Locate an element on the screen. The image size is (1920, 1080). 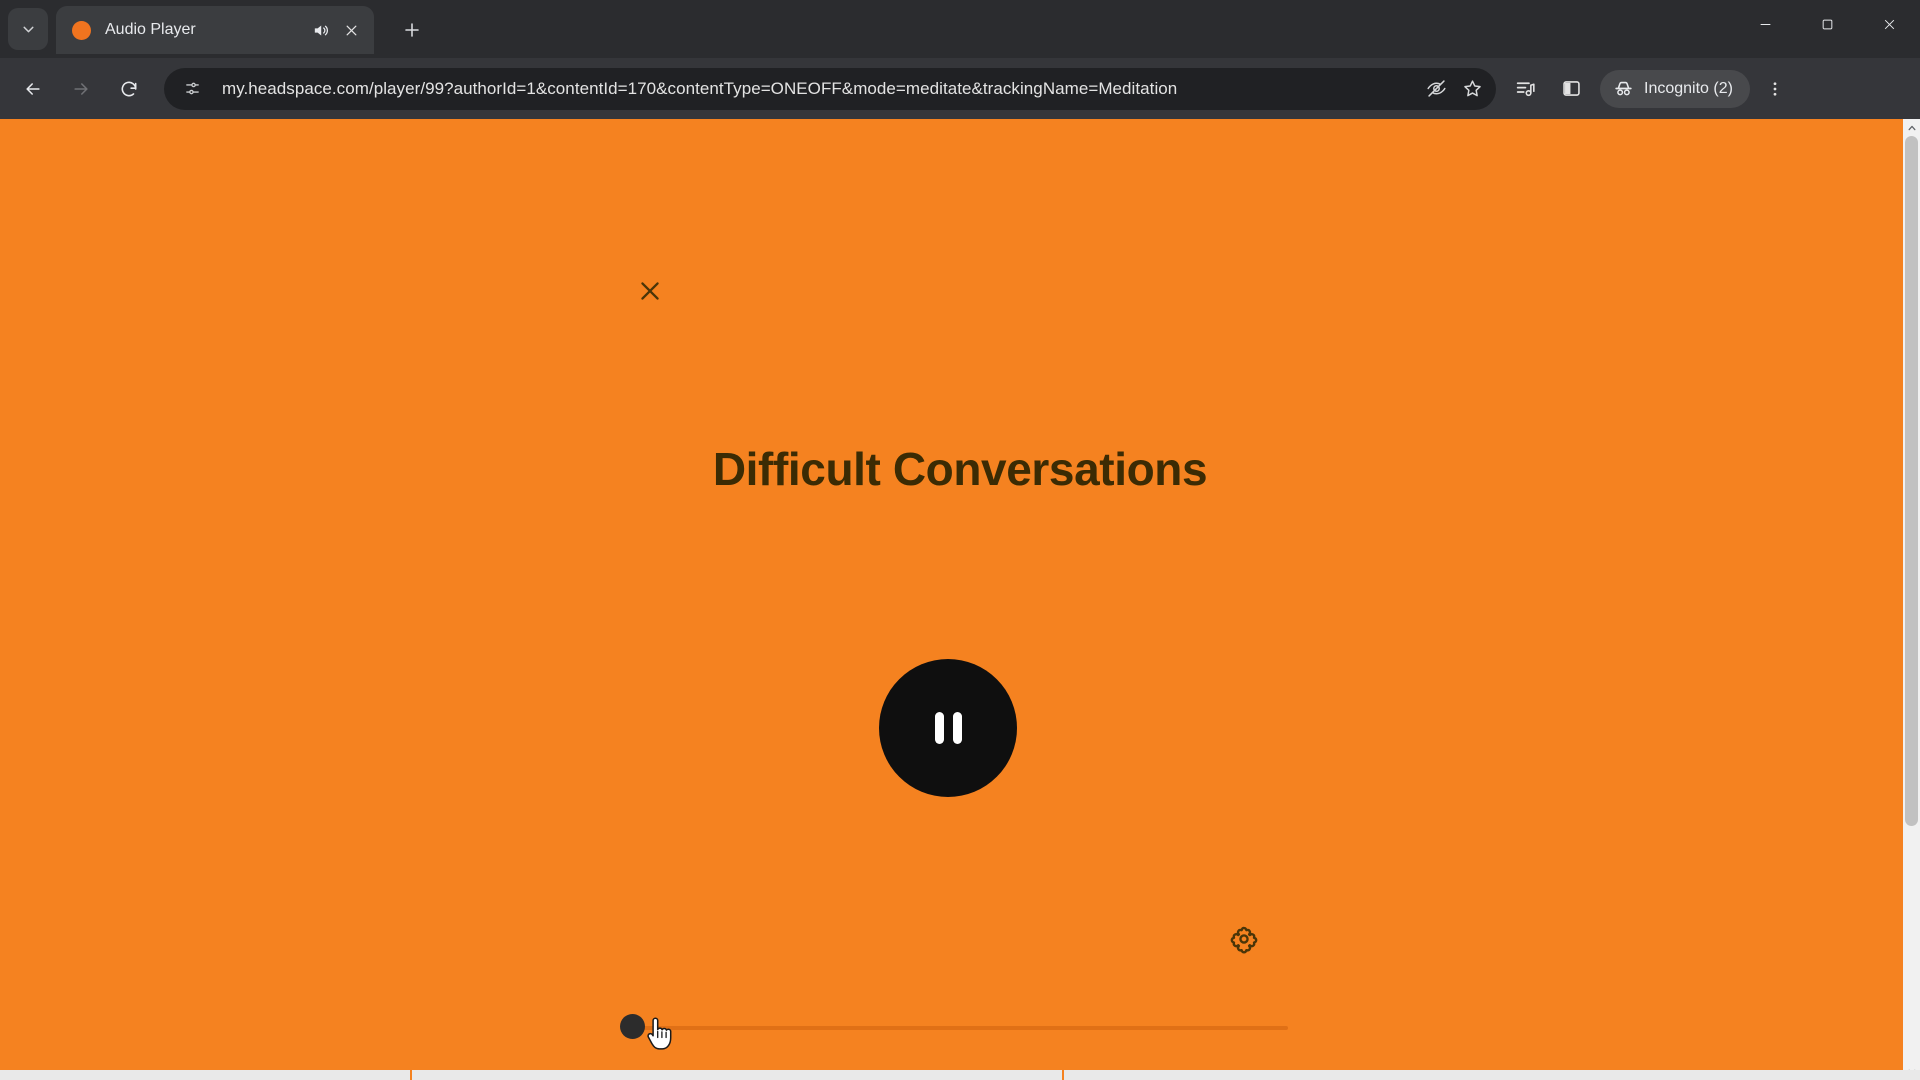
toolbar-actions: Incognito (2) is located at coordinates (1652, 89).